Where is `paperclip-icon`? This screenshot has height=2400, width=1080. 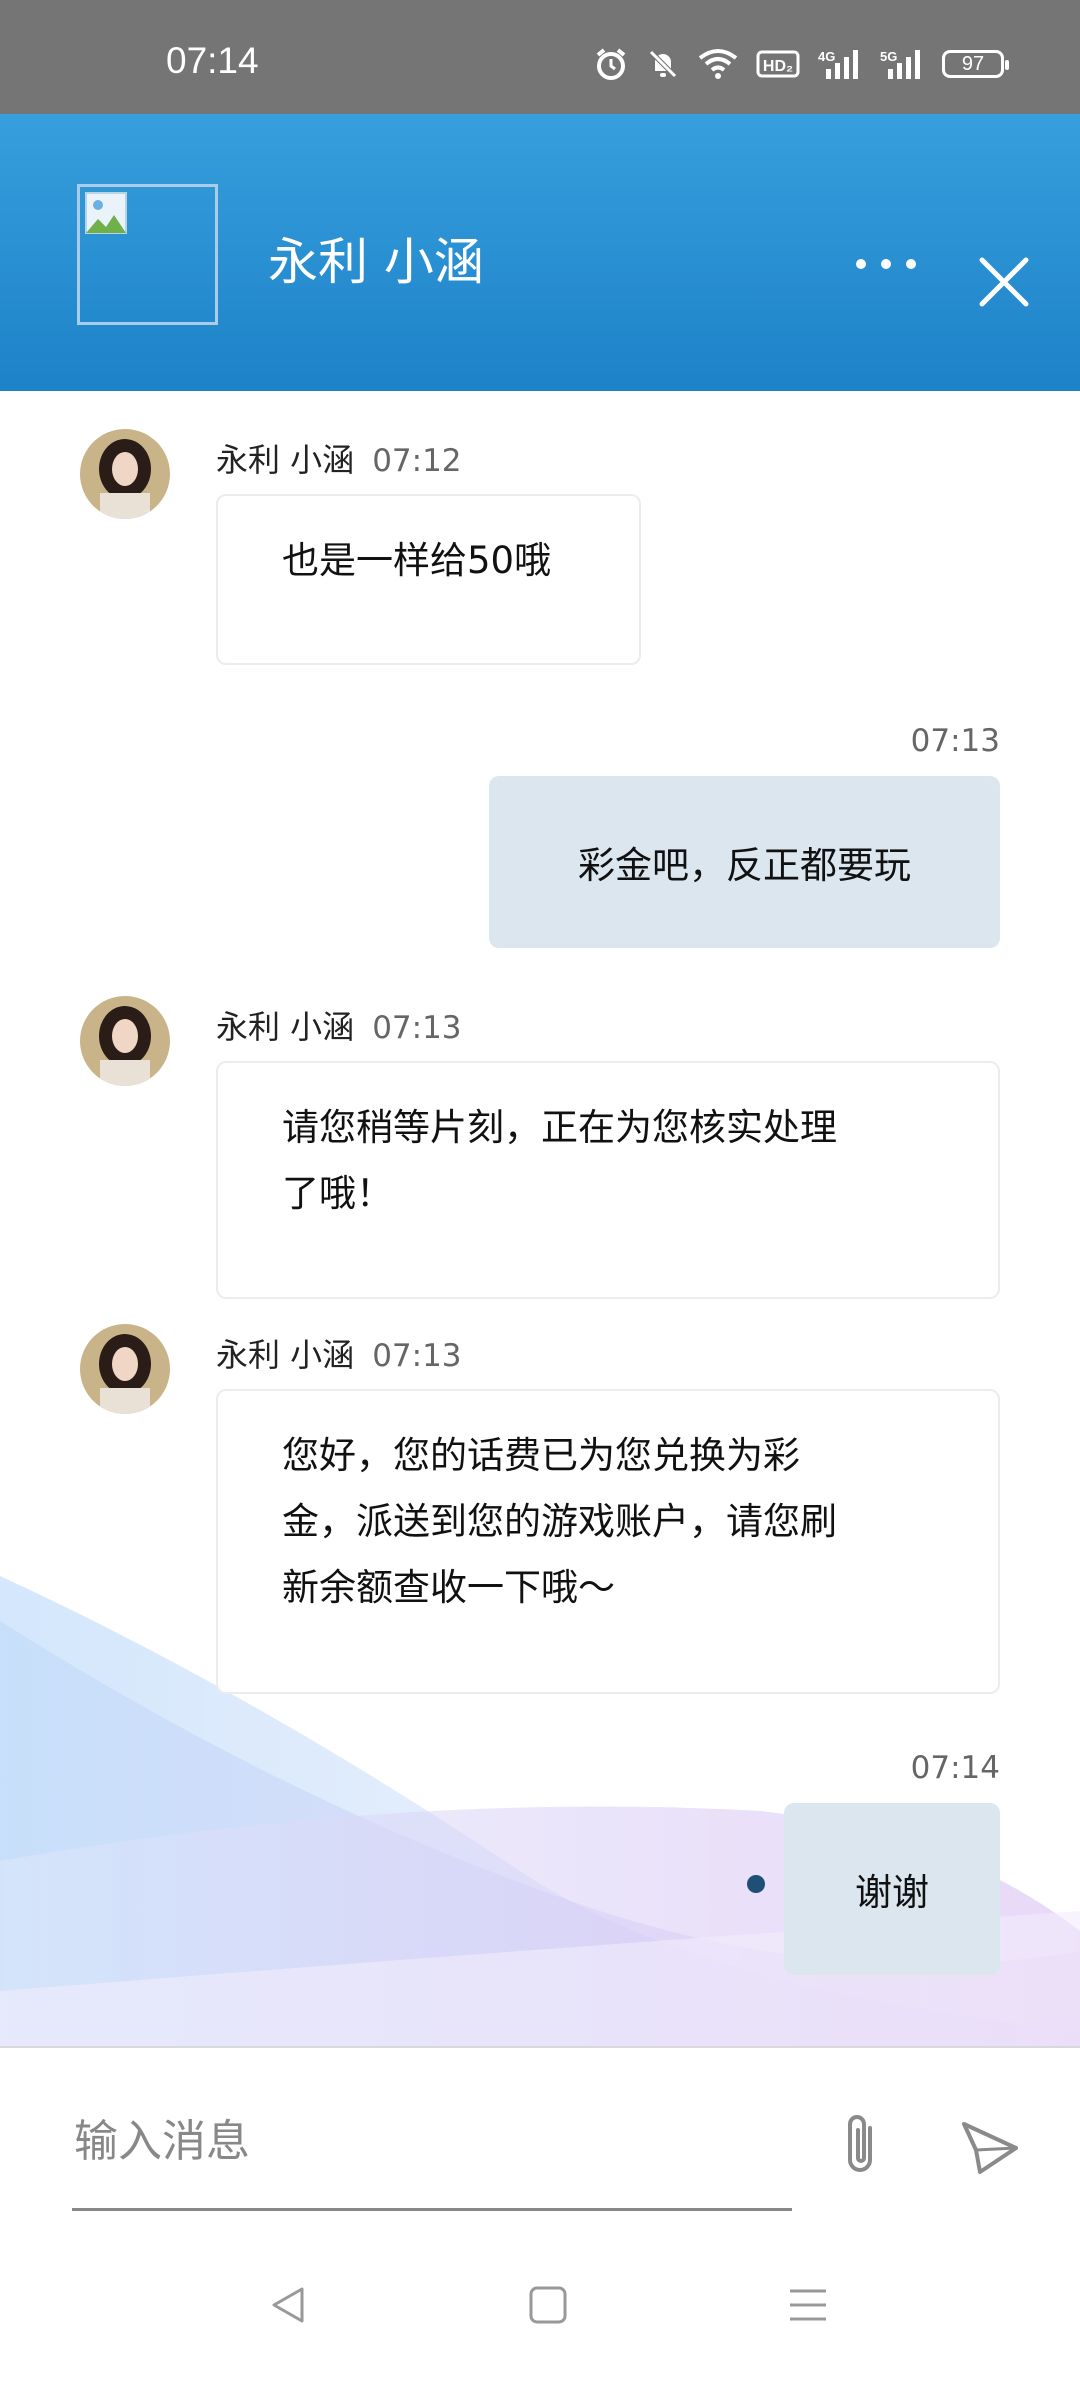
paperclip-icon is located at coordinates (860, 2143).